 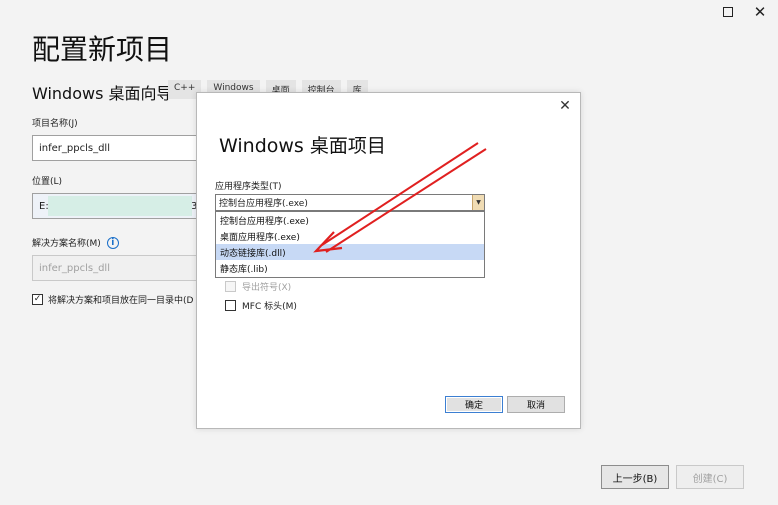 I want to click on export-symbols-checkbox, so click(x=230, y=286).